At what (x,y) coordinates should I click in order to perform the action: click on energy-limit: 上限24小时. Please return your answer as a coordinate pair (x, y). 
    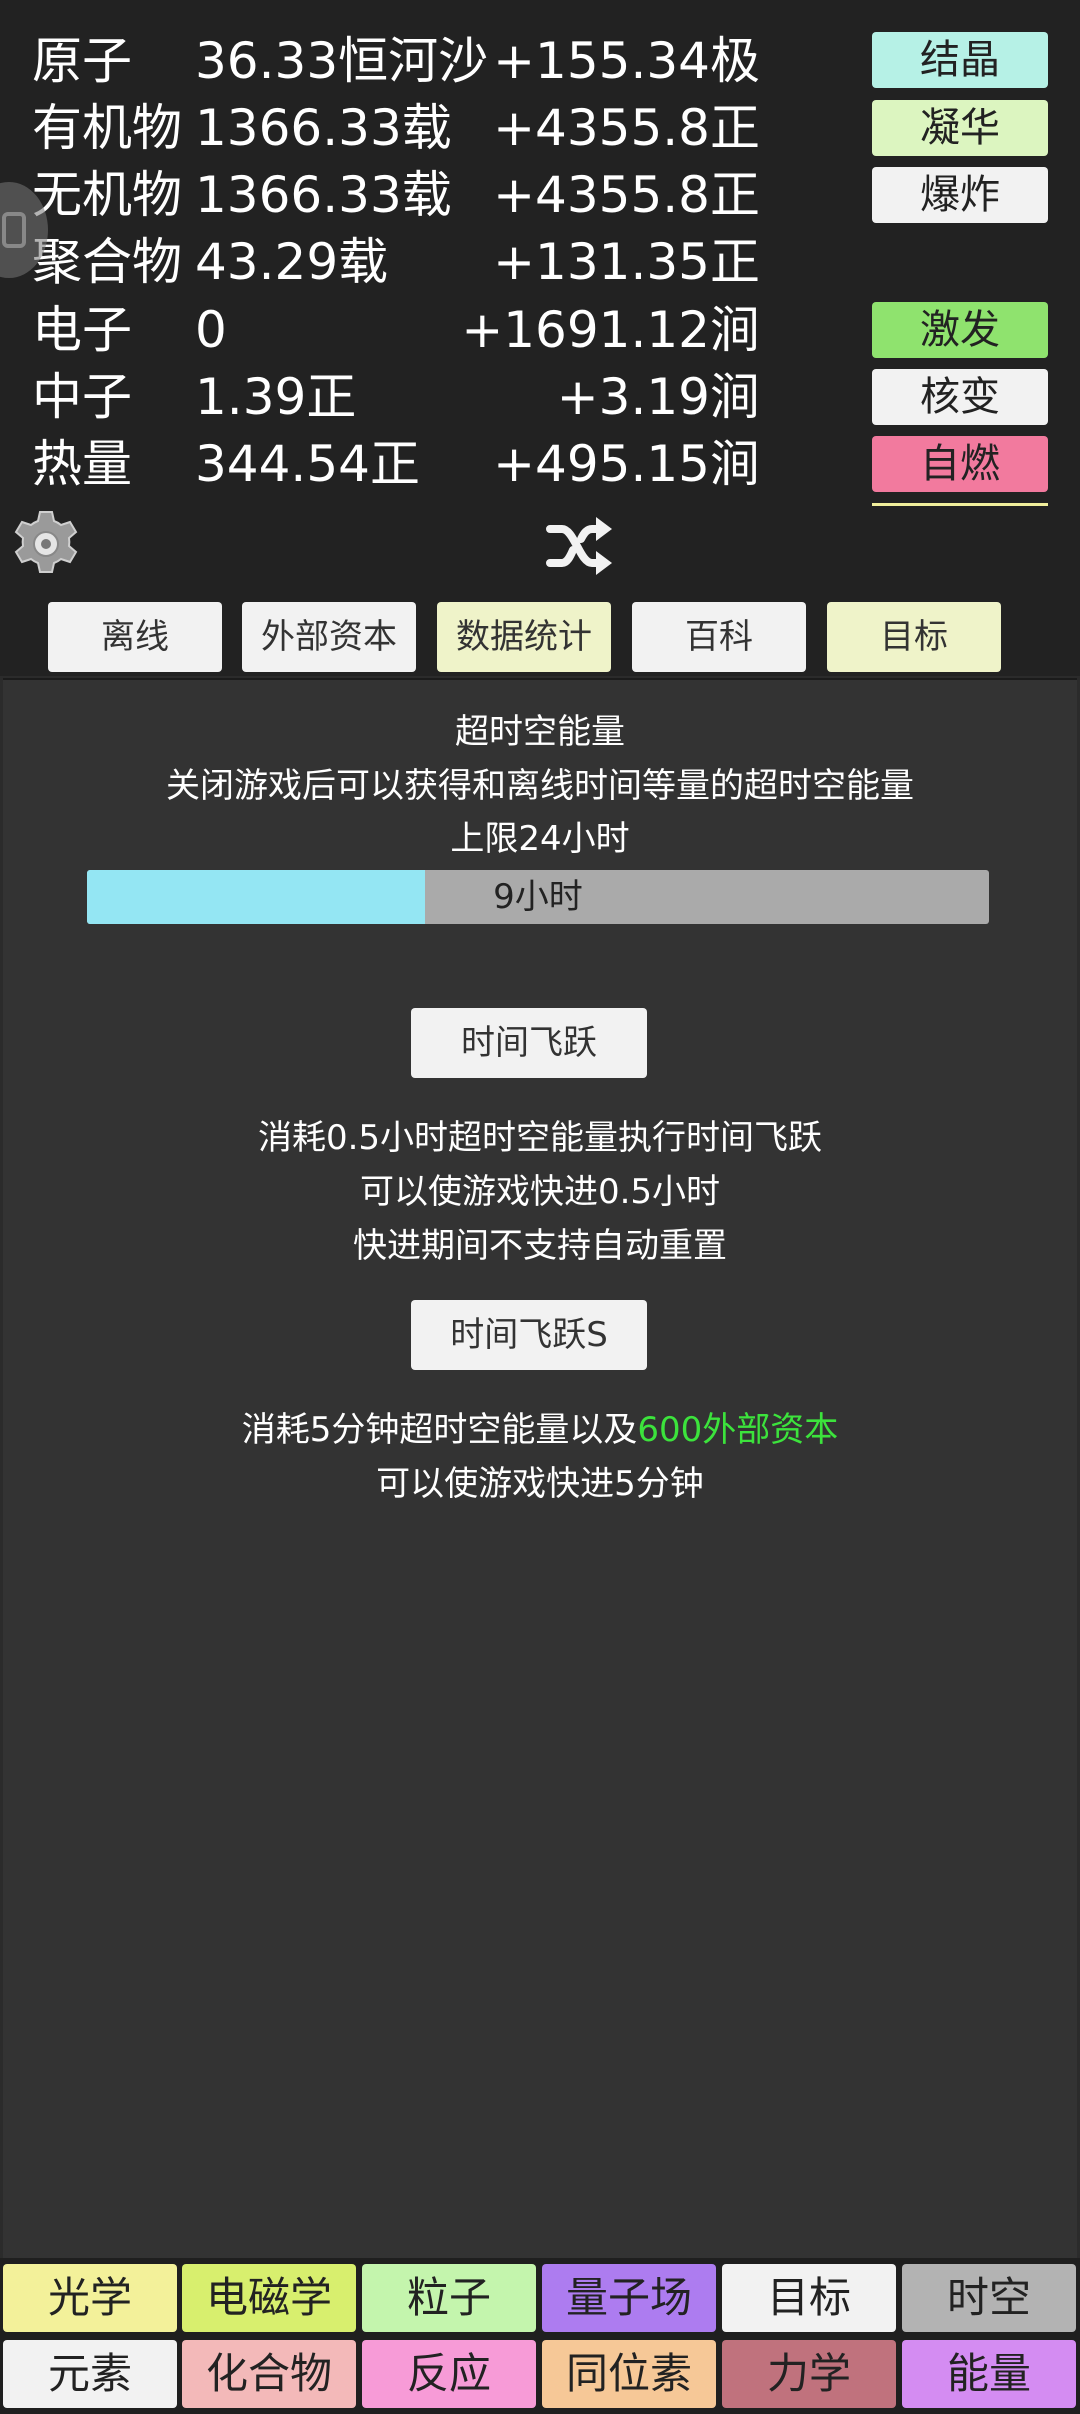
    Looking at the image, I should click on (540, 839).